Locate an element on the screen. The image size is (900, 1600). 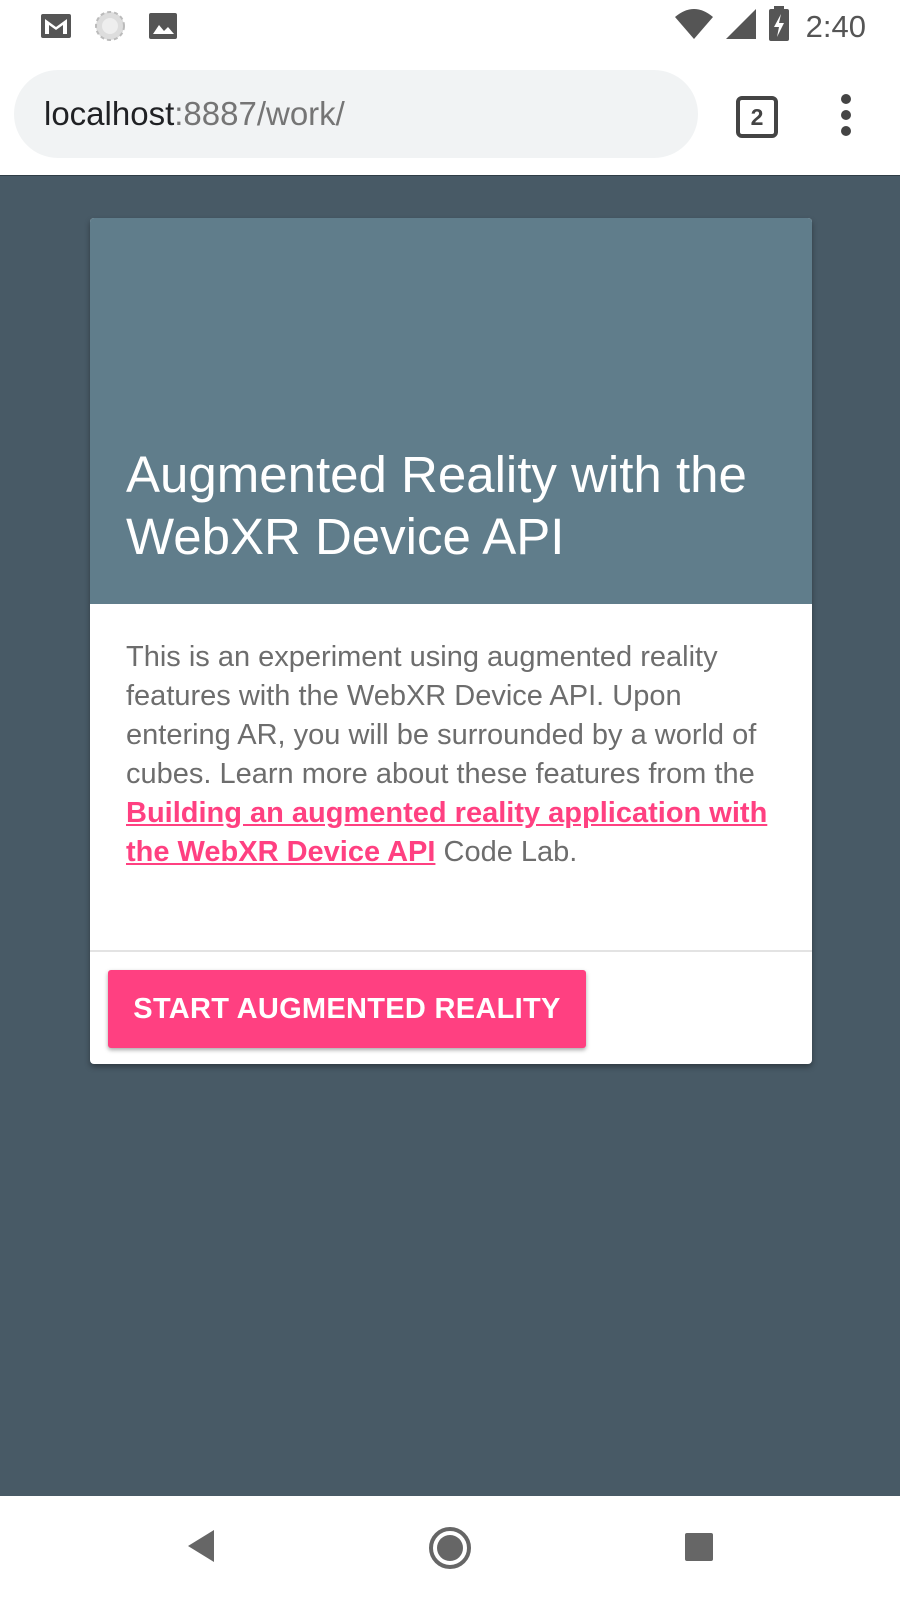
body-text-suffix: Code Lab. is located at coordinates (506, 852).